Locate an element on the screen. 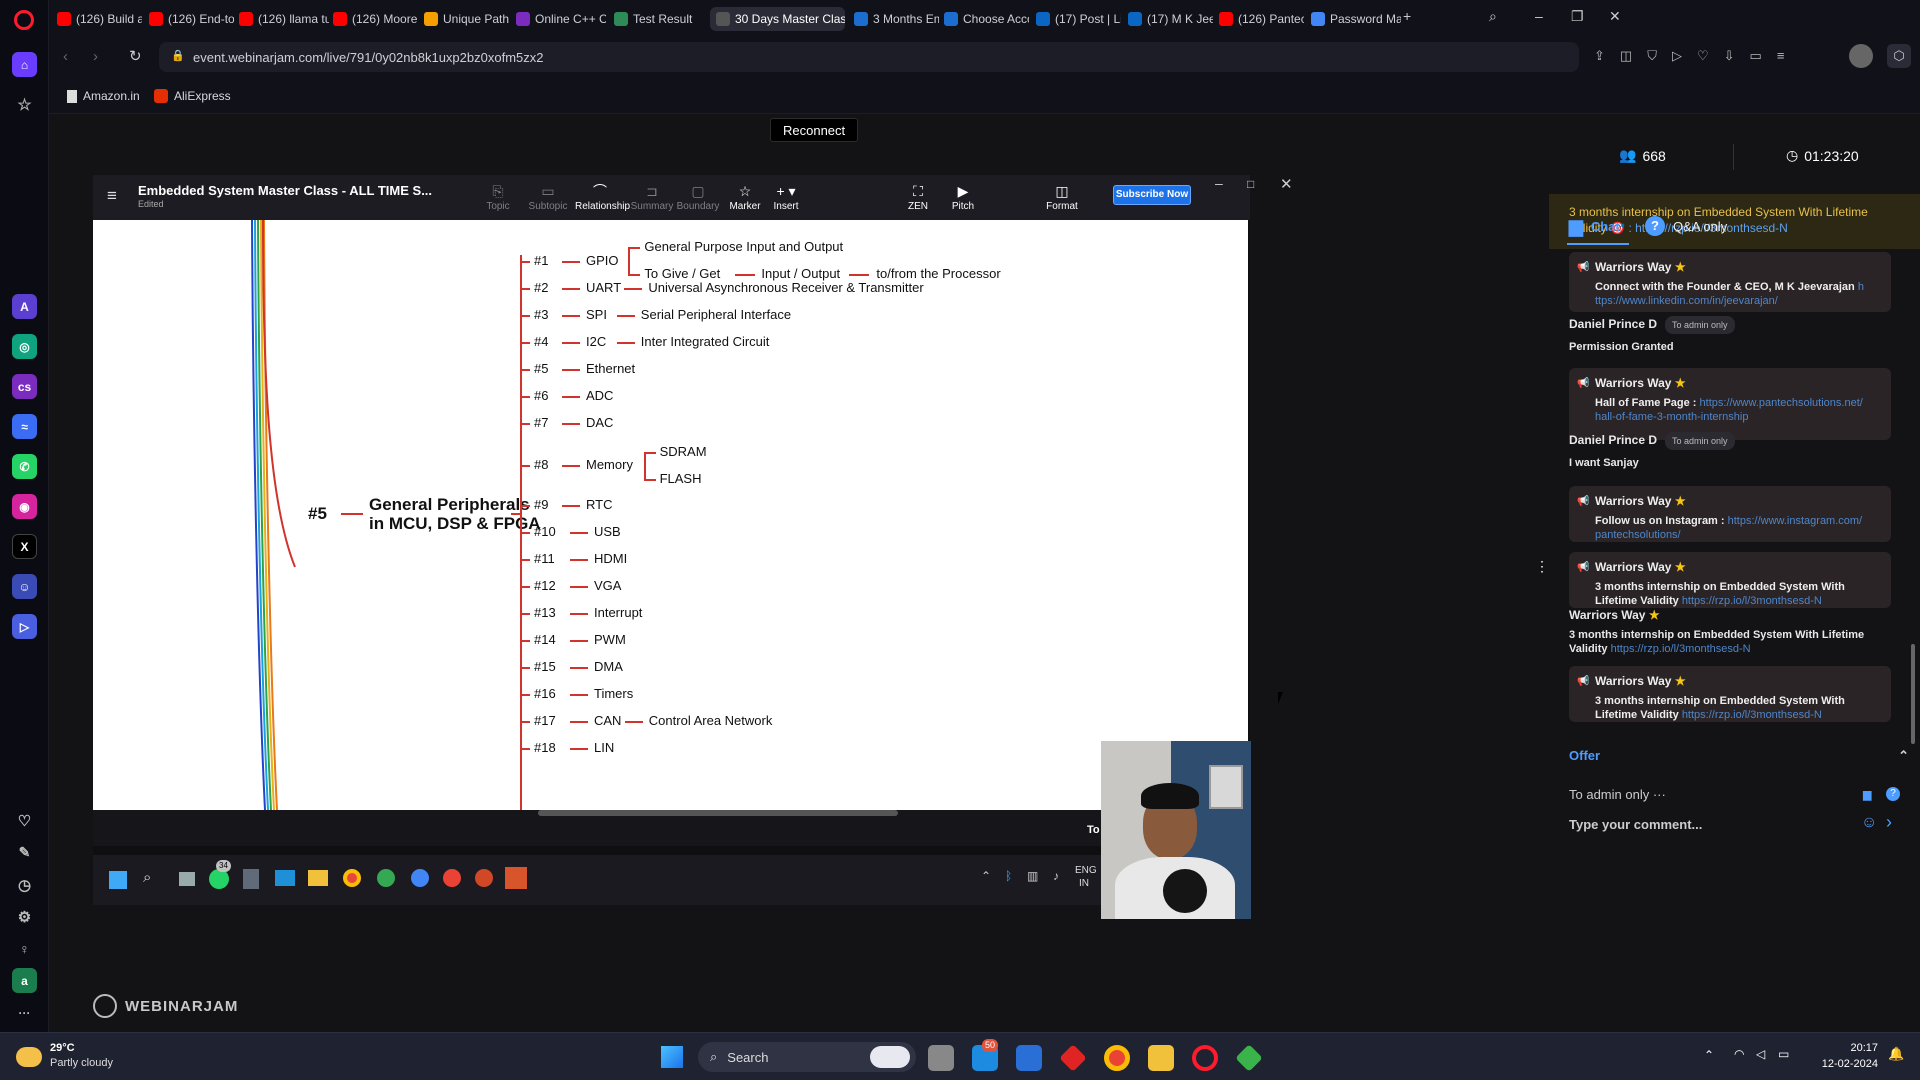  camera-icon: ◫ is located at coordinates (1633, 55).